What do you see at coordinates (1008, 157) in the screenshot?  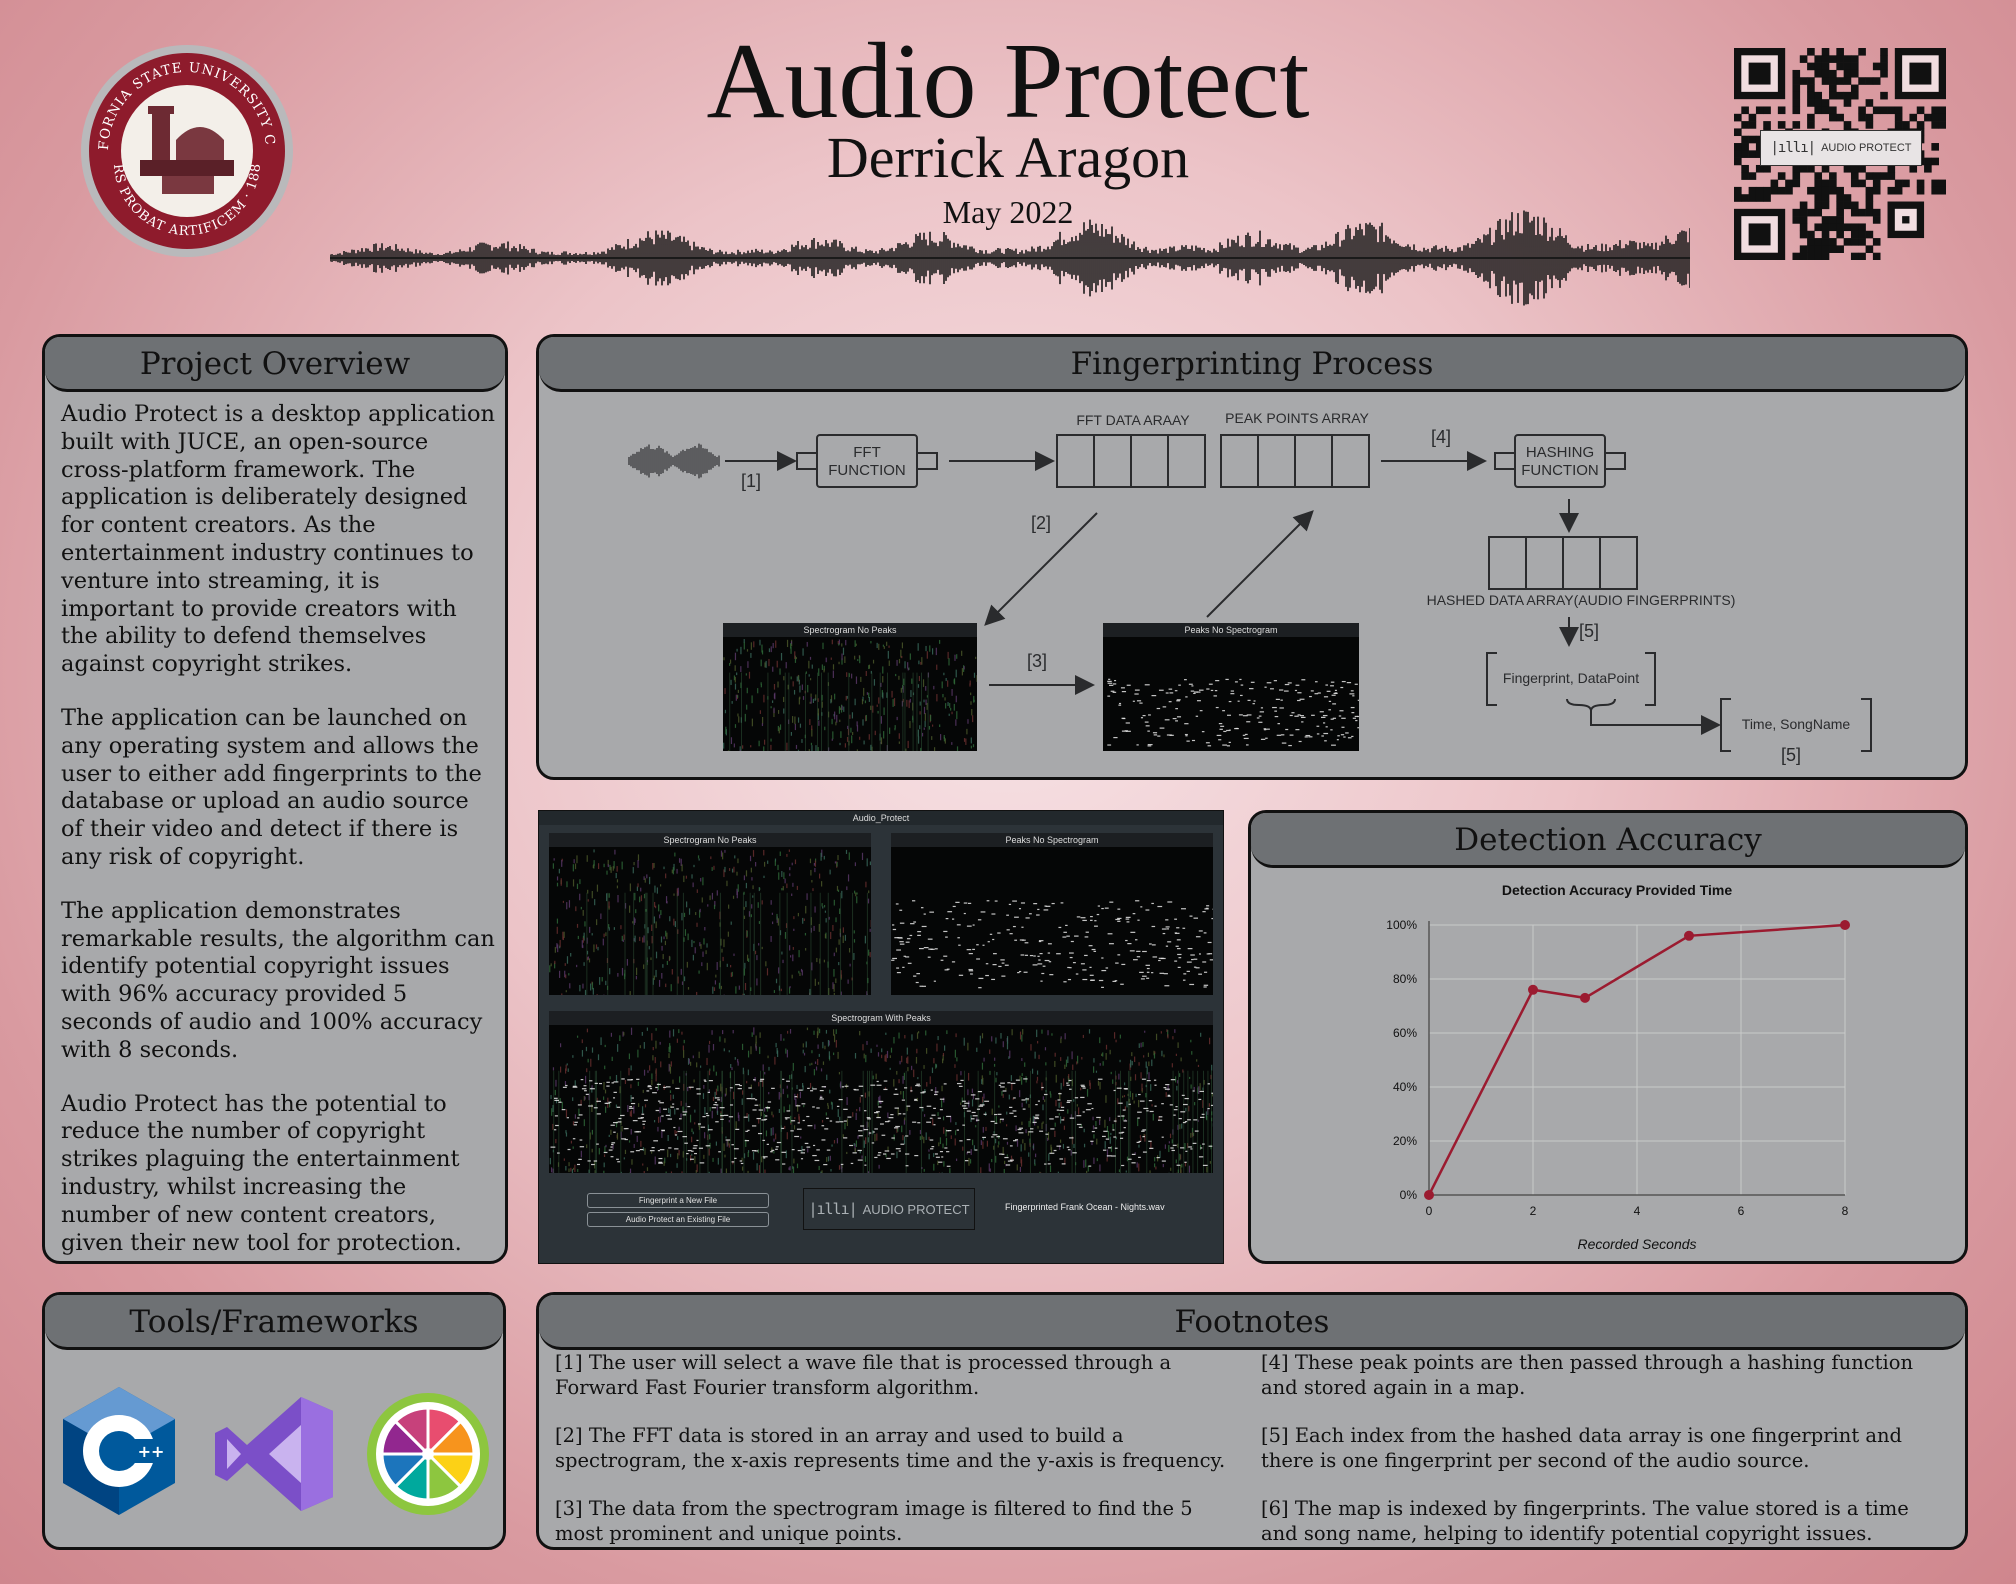 I see `author-name: Derrick Aragon` at bounding box center [1008, 157].